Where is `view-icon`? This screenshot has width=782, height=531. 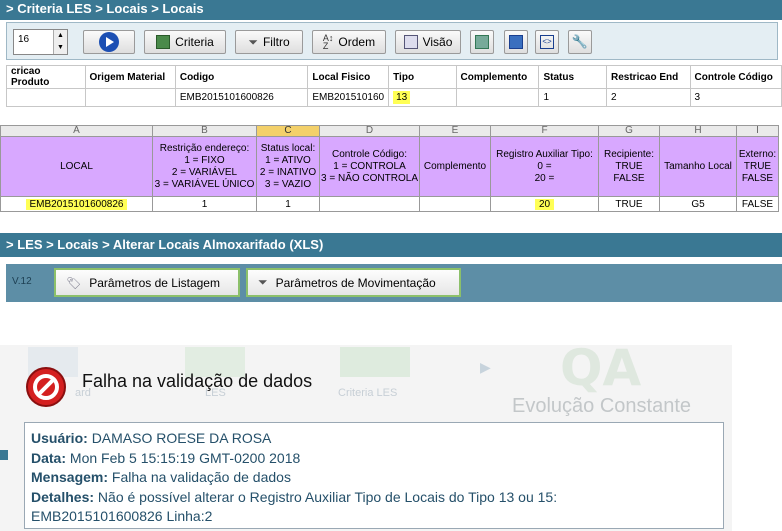 view-icon is located at coordinates (410, 42).